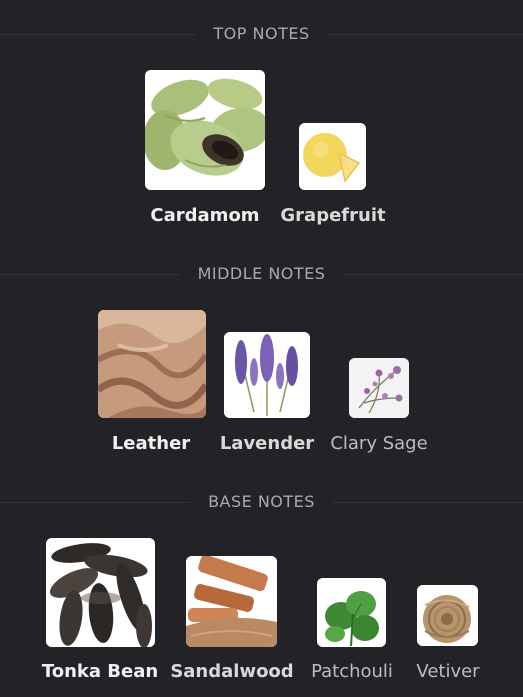 The image size is (523, 697). I want to click on section-title: MIDDLE NOTES, so click(261, 274).